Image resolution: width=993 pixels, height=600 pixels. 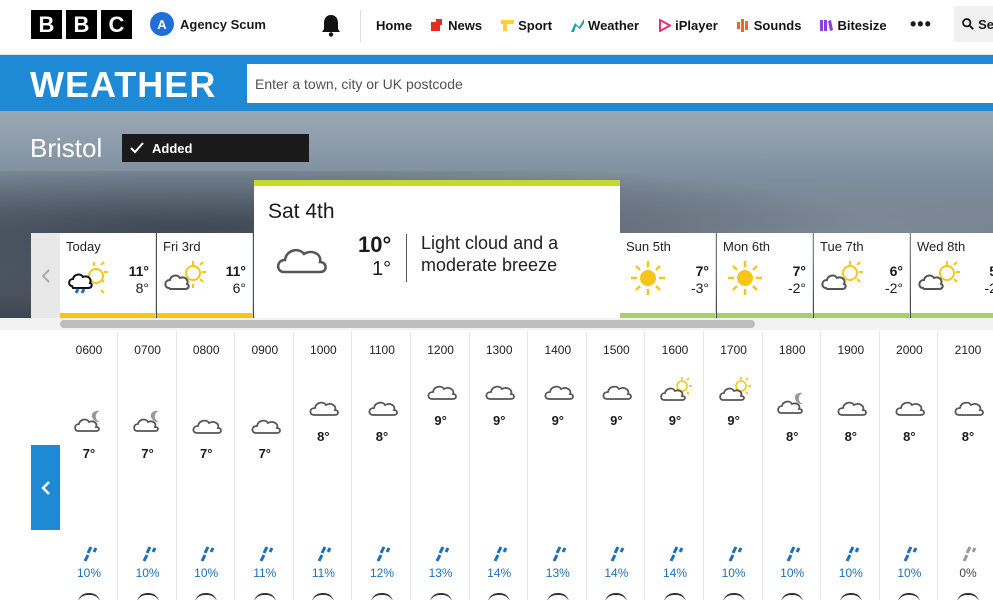 What do you see at coordinates (862, 25) in the screenshot?
I see `nav-label: Bitesize` at bounding box center [862, 25].